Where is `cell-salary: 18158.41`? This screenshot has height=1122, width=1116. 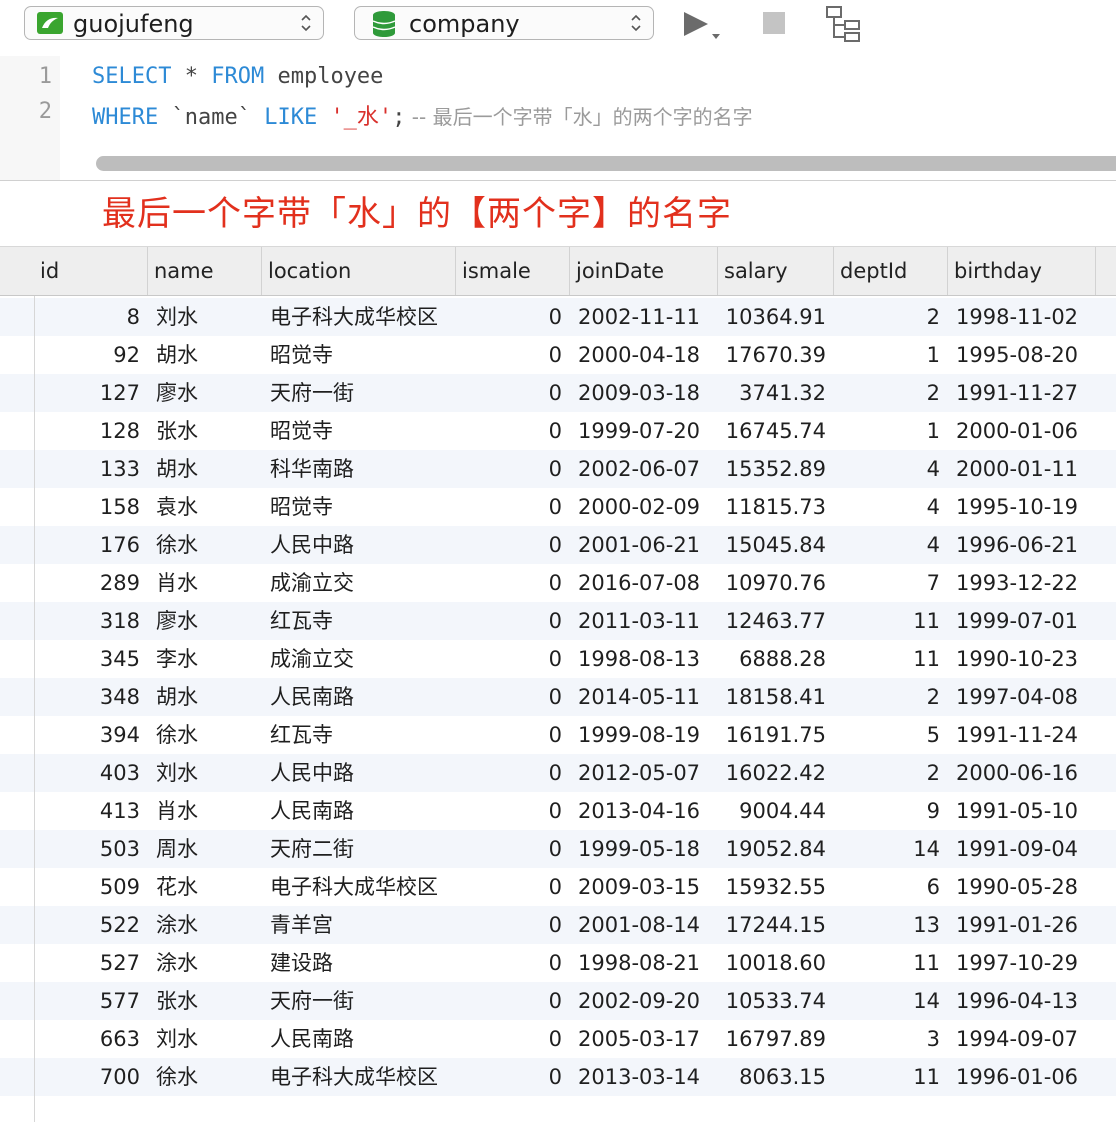 cell-salary: 18158.41 is located at coordinates (776, 697).